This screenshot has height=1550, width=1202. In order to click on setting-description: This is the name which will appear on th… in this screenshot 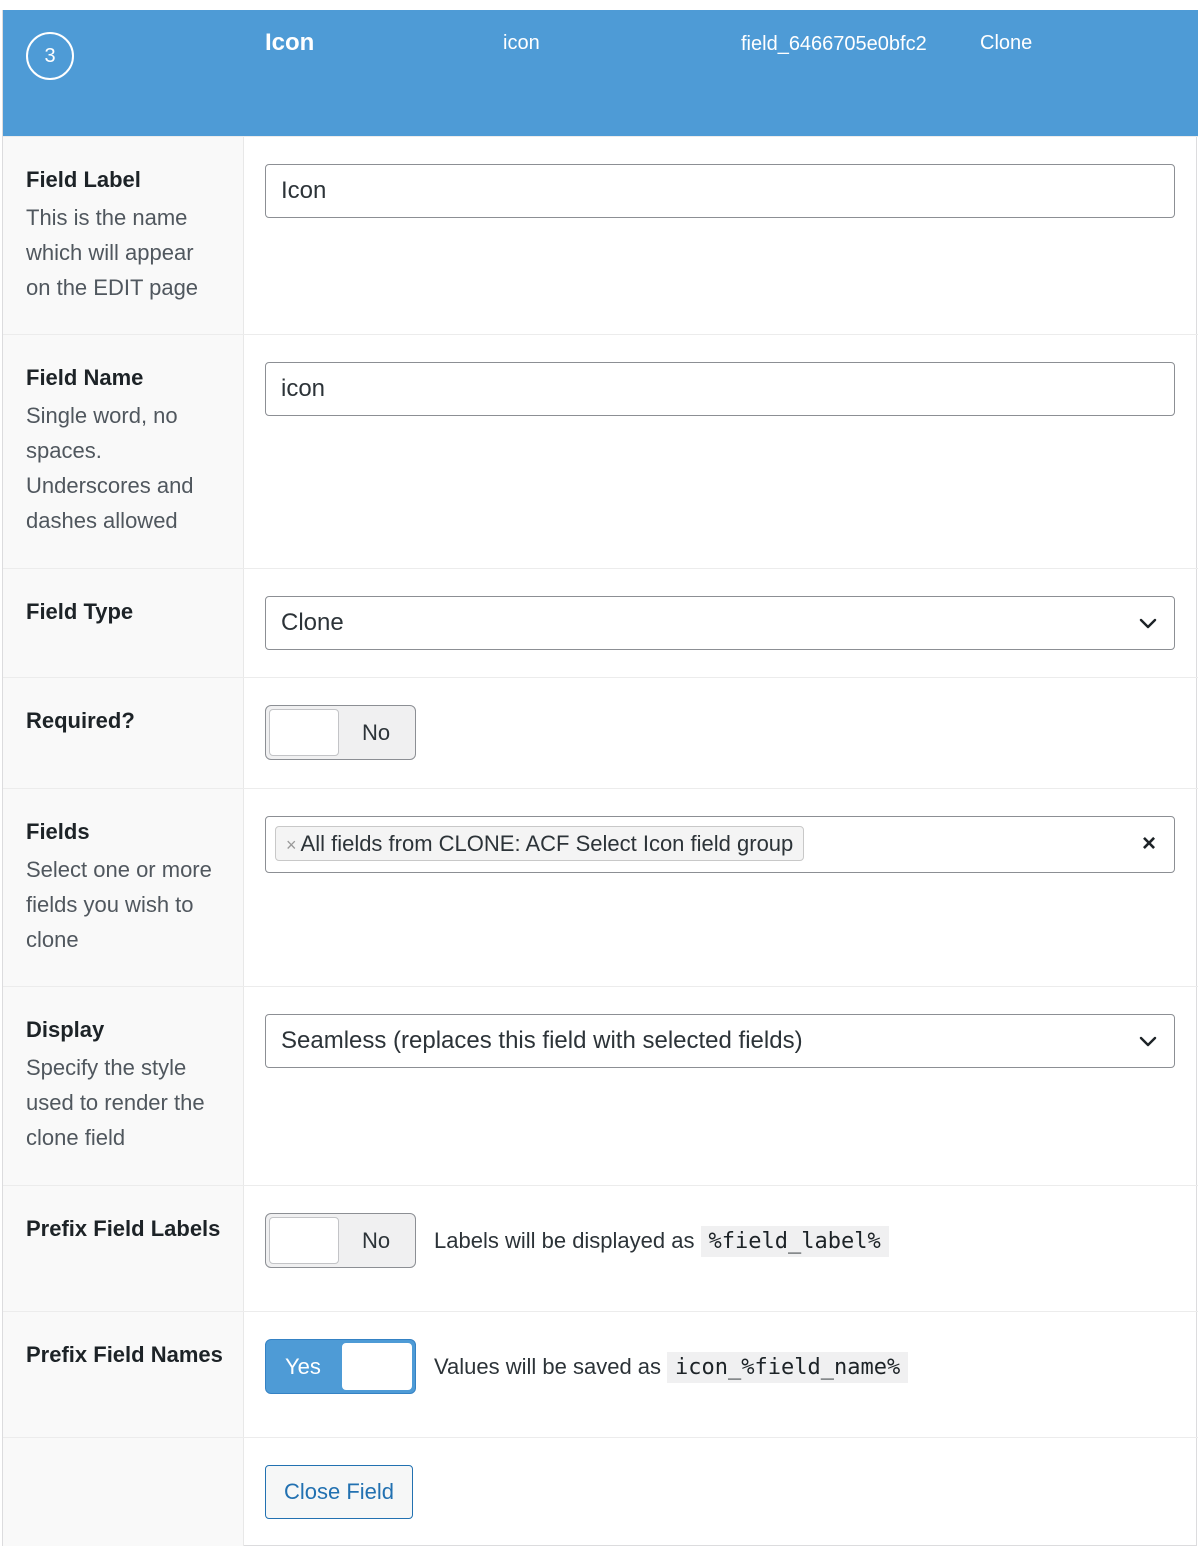, I will do `click(112, 252)`.